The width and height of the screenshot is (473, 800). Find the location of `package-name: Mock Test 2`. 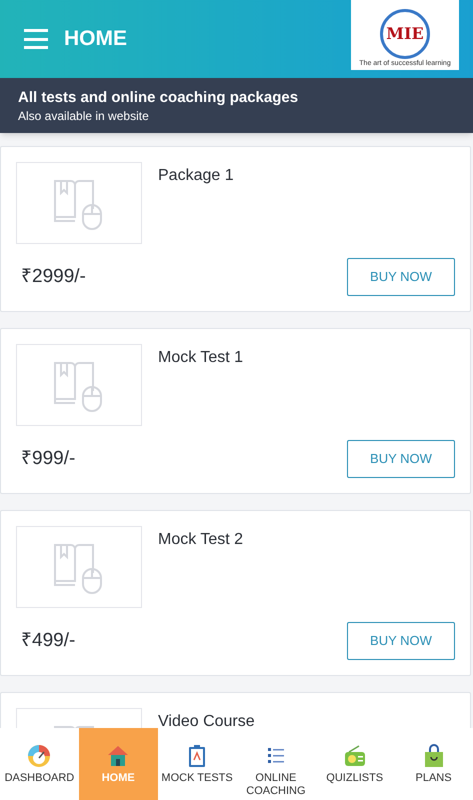

package-name: Mock Test 2 is located at coordinates (201, 540).